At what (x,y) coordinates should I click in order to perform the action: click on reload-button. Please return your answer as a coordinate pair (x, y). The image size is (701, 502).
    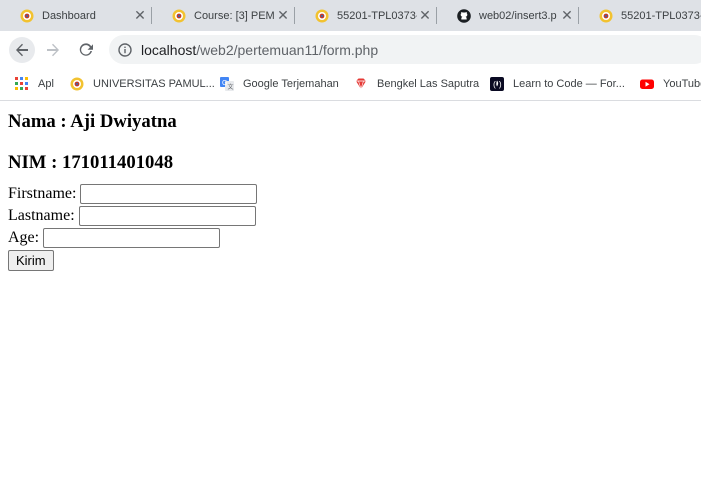
    Looking at the image, I should click on (86, 50).